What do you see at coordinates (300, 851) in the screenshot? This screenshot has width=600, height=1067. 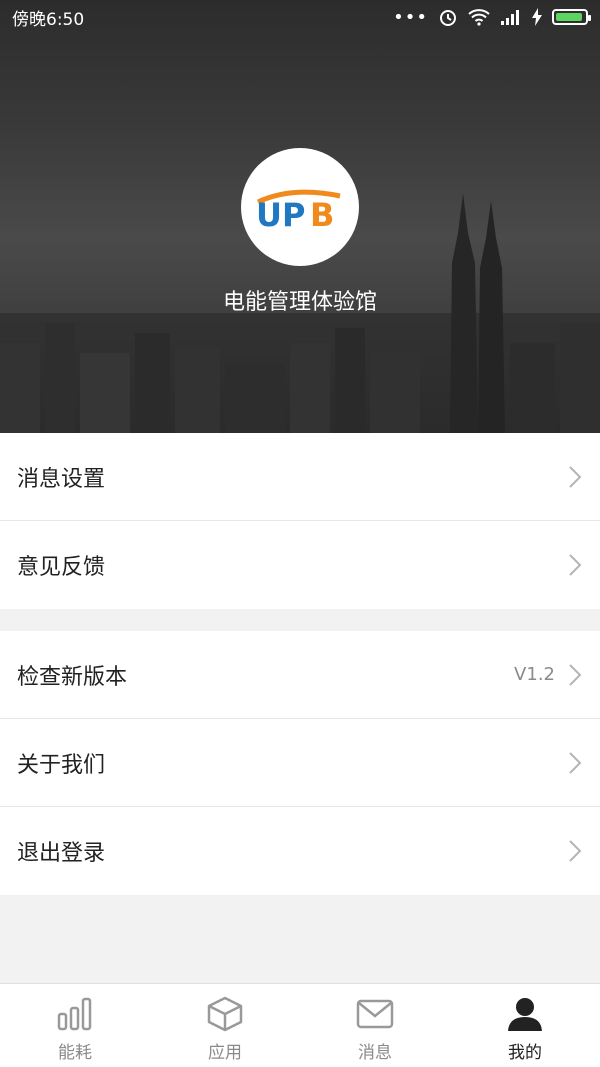 I see `menu-item-logout: 退出登录` at bounding box center [300, 851].